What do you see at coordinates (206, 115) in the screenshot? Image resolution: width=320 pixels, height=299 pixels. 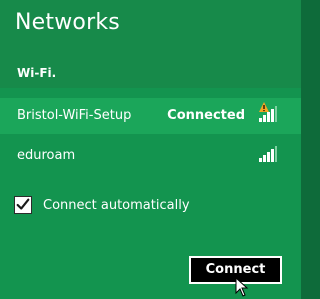 I see `network-status: Connected` at bounding box center [206, 115].